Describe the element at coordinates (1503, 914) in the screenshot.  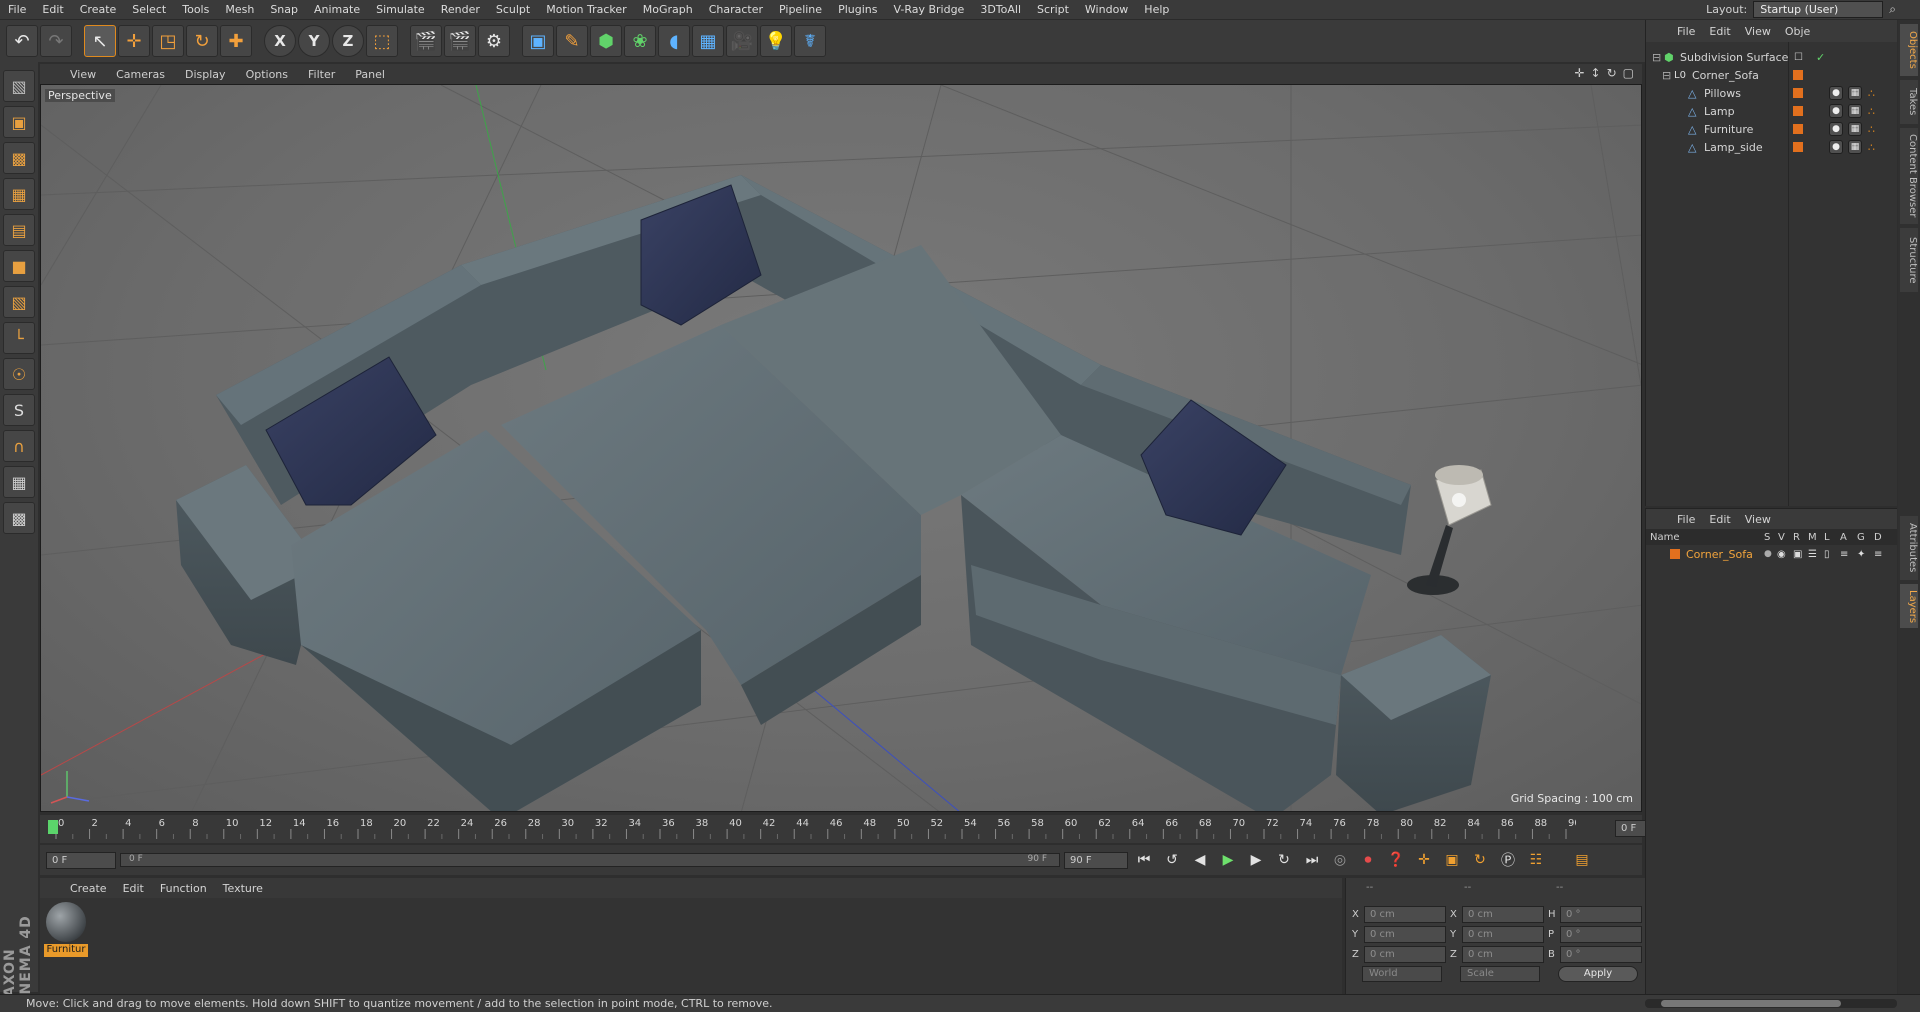
I see `size-x-field: 0 cm` at that location.